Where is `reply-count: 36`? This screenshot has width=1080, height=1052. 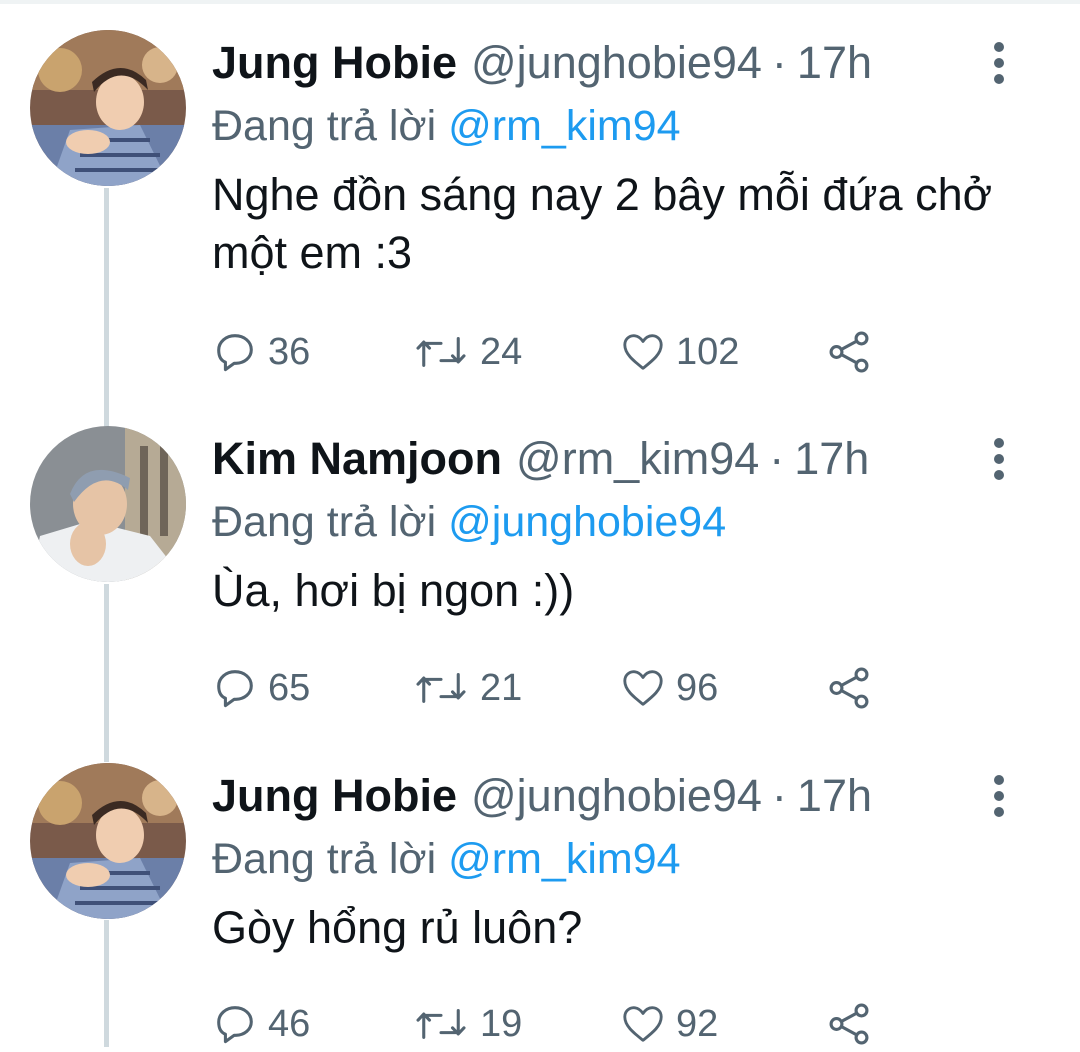
reply-count: 36 is located at coordinates (289, 351).